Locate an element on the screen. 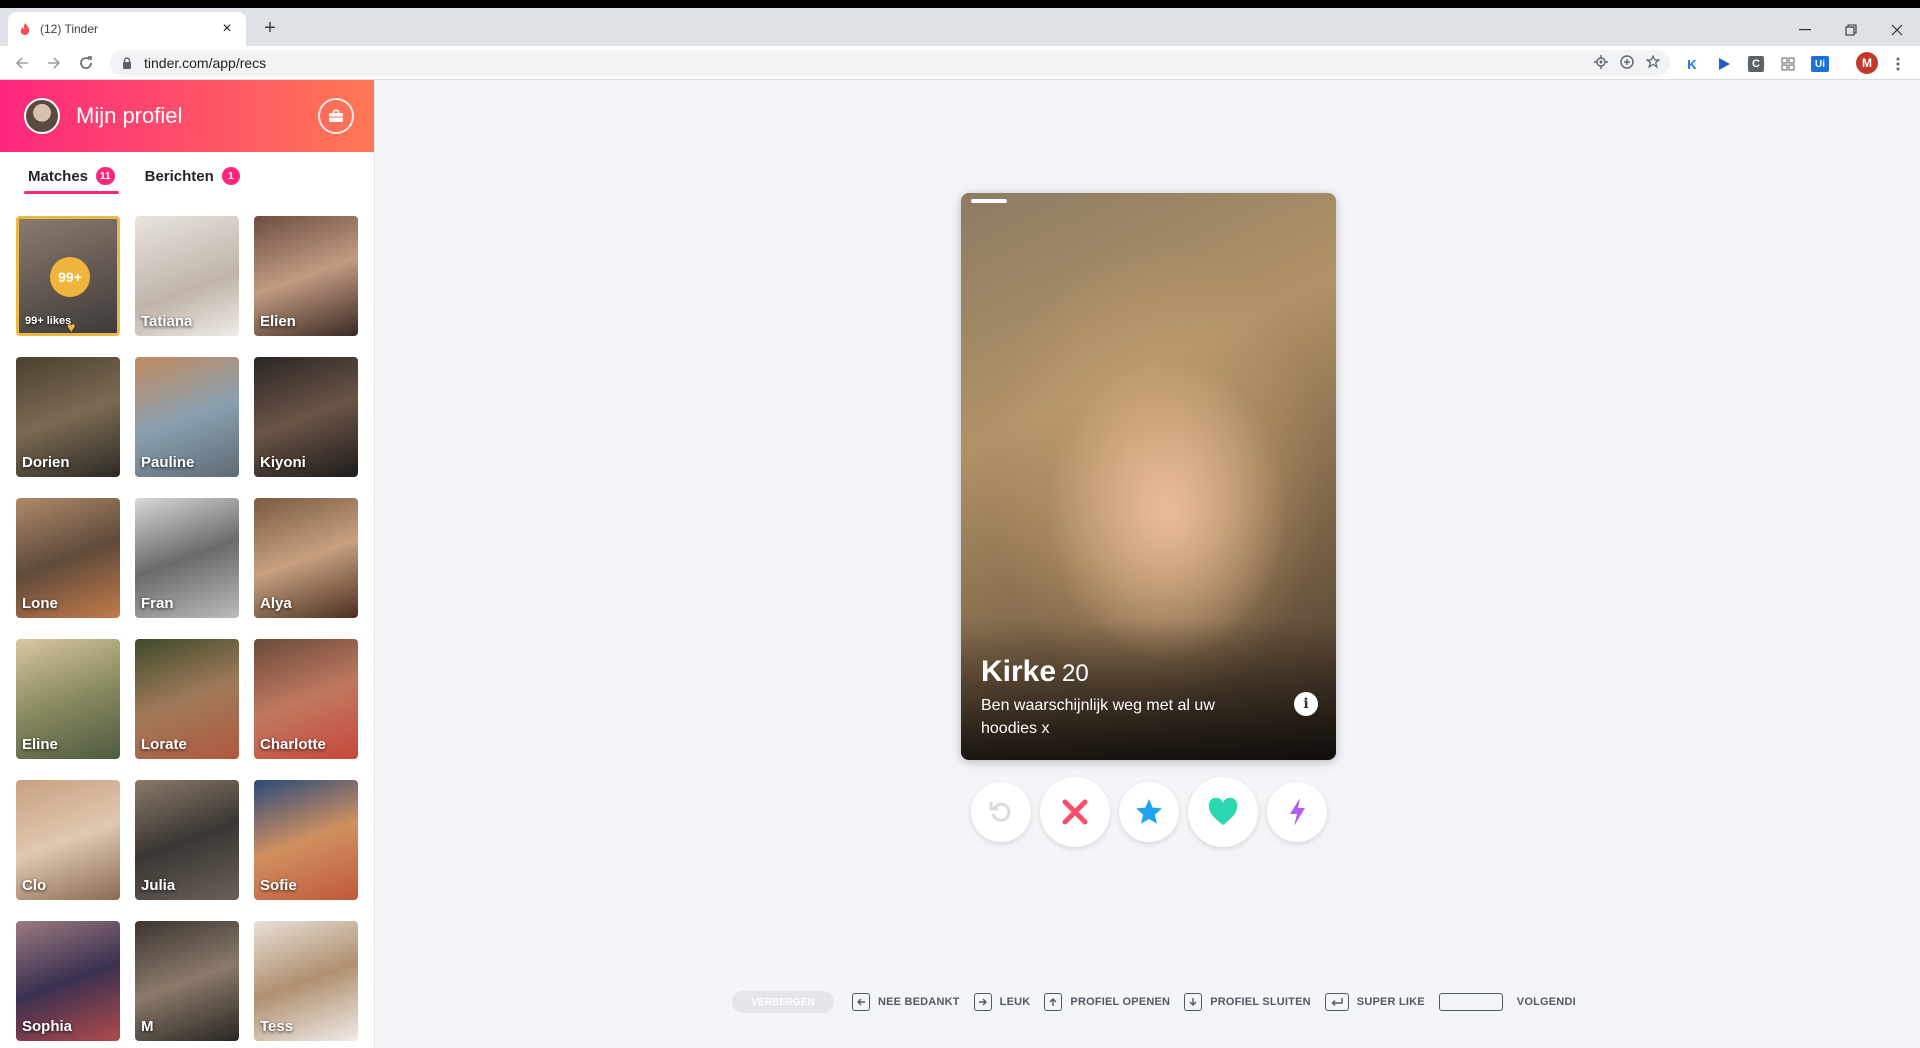  down-arrow-key-icon is located at coordinates (1193, 1002).